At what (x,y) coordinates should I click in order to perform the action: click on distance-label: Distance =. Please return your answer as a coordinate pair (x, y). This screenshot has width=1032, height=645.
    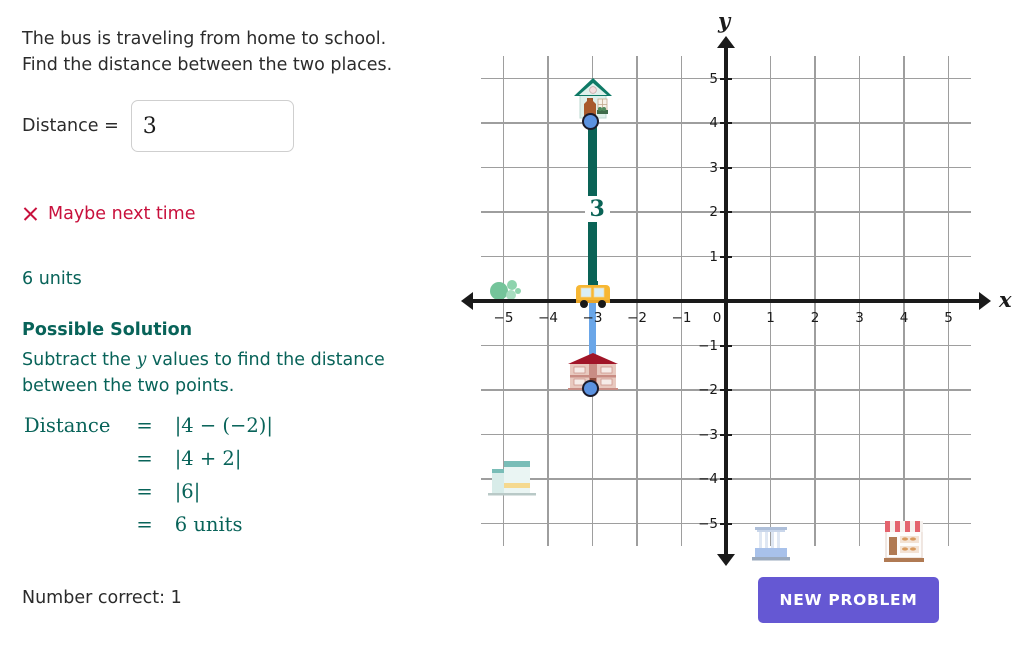
    Looking at the image, I should click on (70, 126).